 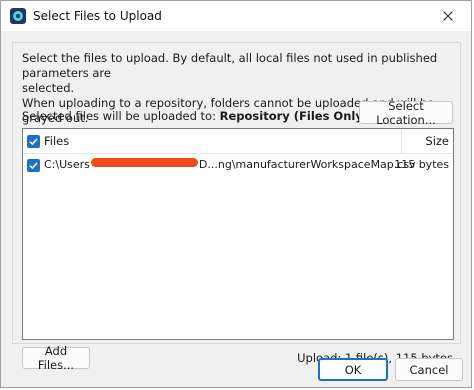 I want to click on redaction-mark, so click(x=144, y=162).